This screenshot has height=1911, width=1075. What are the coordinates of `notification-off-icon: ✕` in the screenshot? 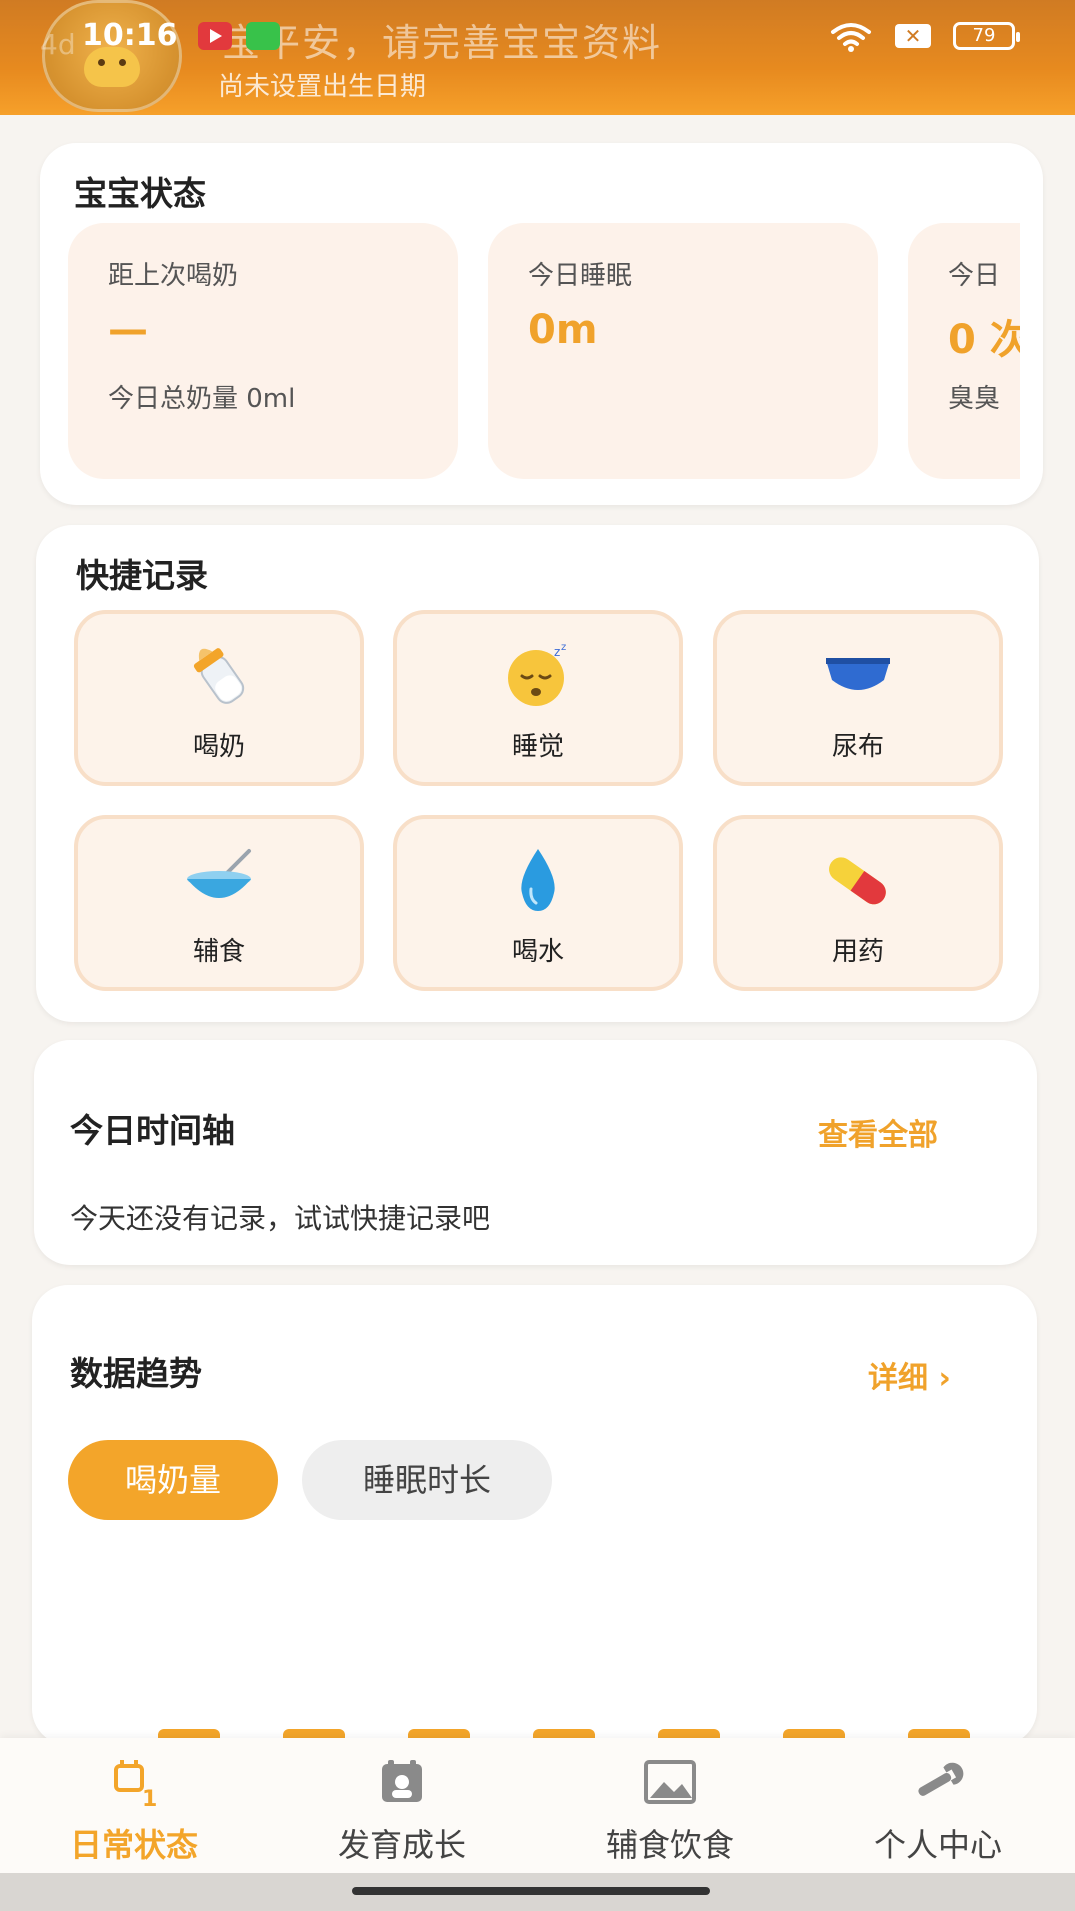 It's located at (913, 36).